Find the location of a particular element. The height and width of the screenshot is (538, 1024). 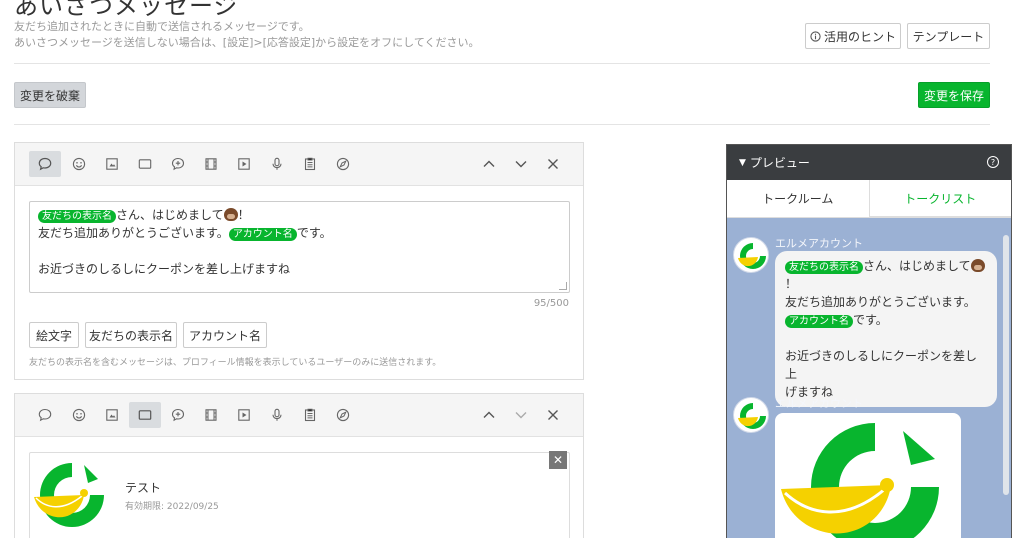

tab-talk-list: トークリスト is located at coordinates (940, 198).